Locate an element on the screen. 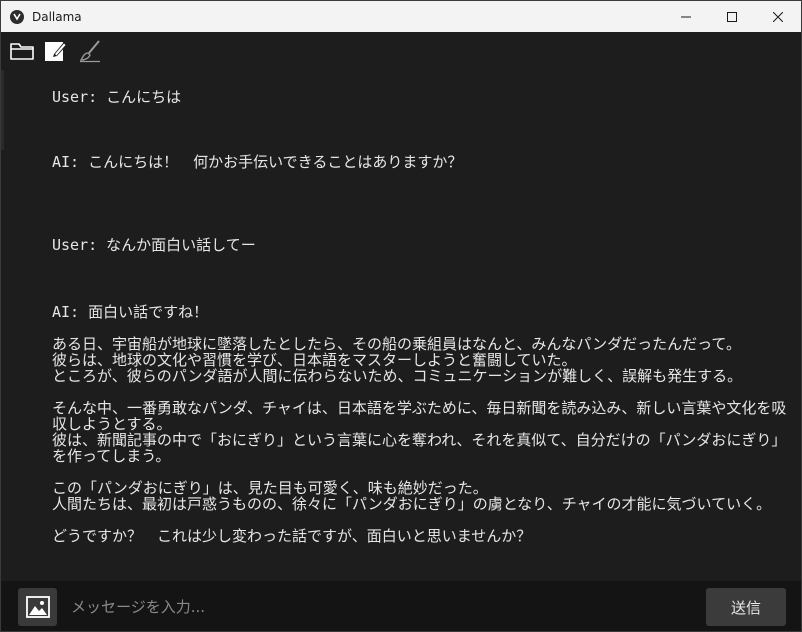  image-icon is located at coordinates (37, 607).